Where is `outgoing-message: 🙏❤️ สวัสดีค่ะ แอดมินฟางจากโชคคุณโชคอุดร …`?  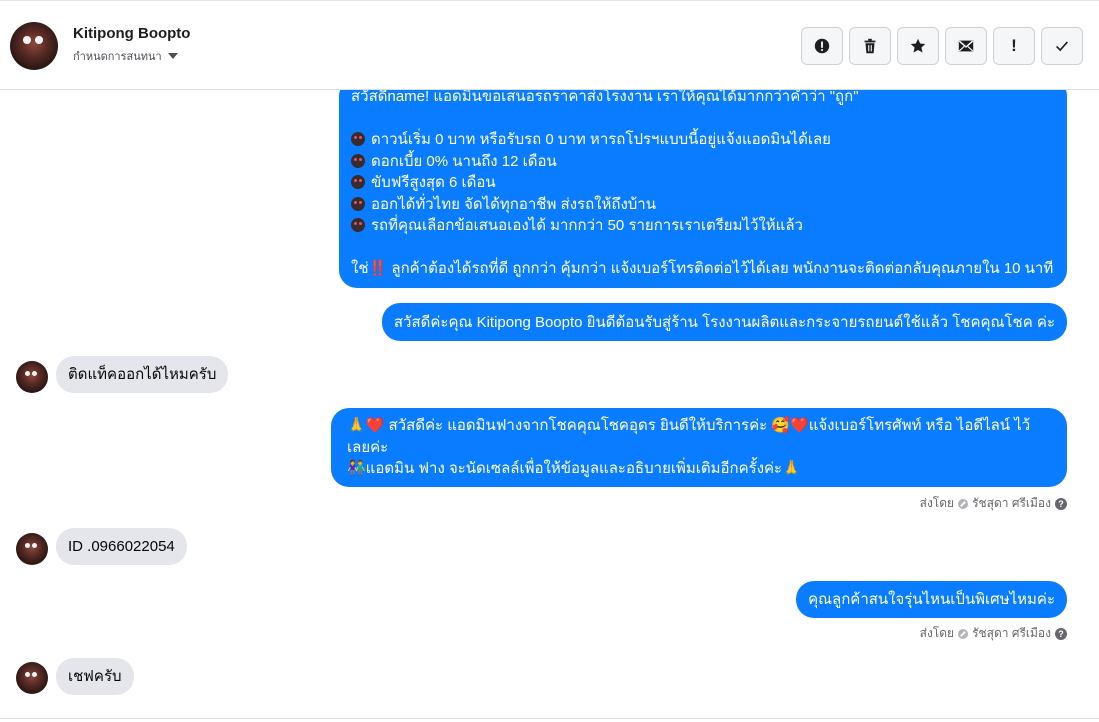
outgoing-message: 🙏❤️ สวัสดีค่ะ แอดมินฟางจากโชคคุณโชคอุดร … is located at coordinates (699, 447).